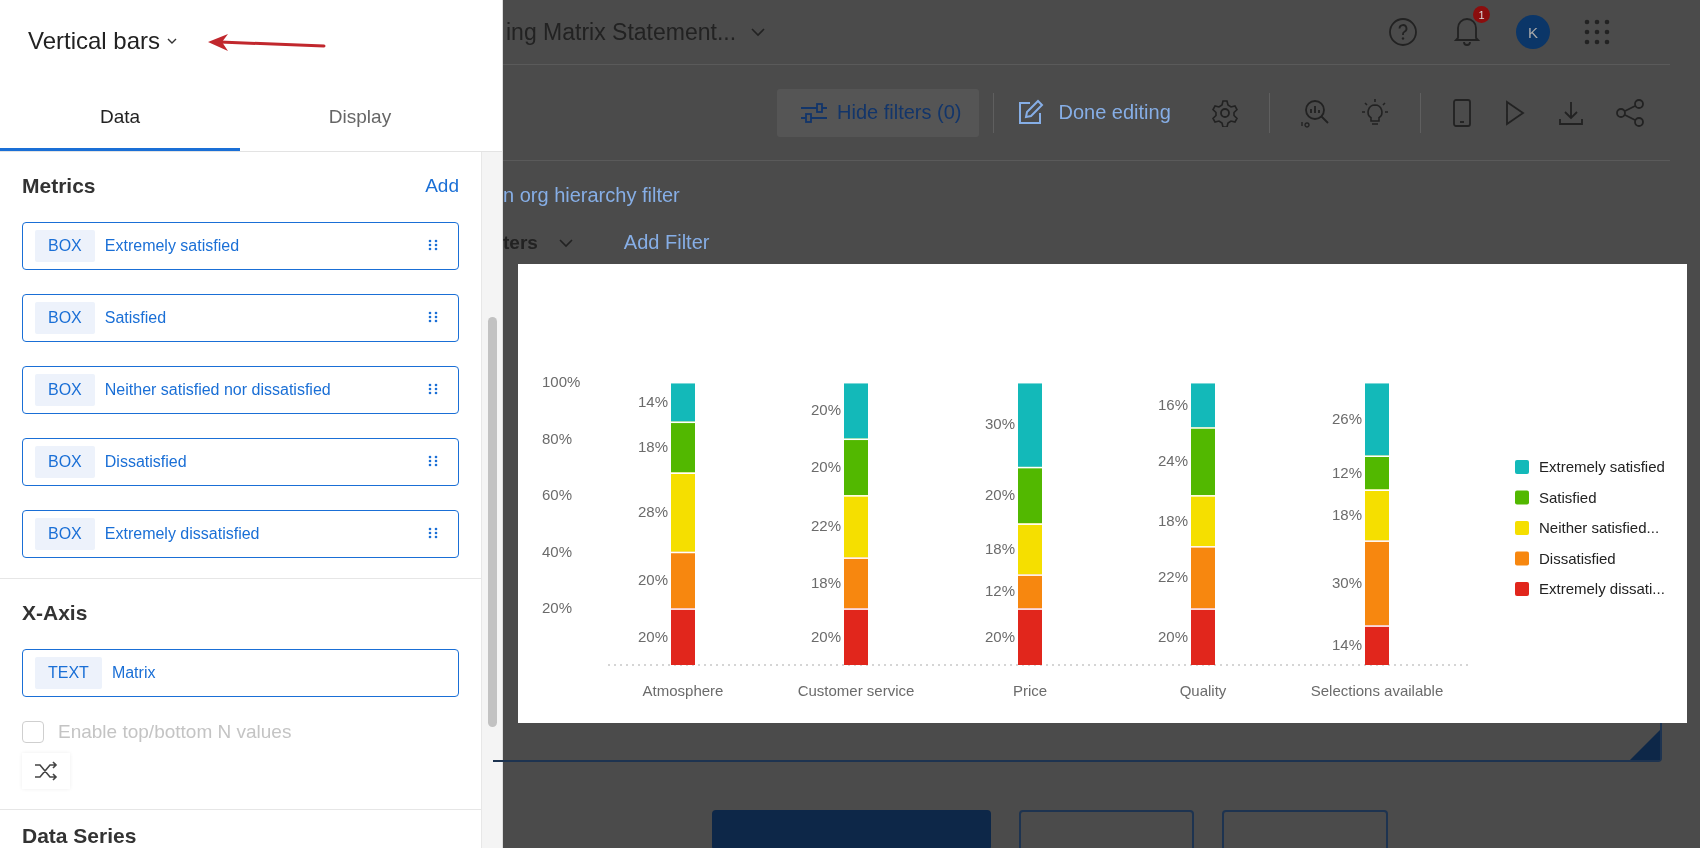 The width and height of the screenshot is (1700, 848). Describe the element at coordinates (1172, 461) in the screenshot. I see `value-label: 24%` at that location.